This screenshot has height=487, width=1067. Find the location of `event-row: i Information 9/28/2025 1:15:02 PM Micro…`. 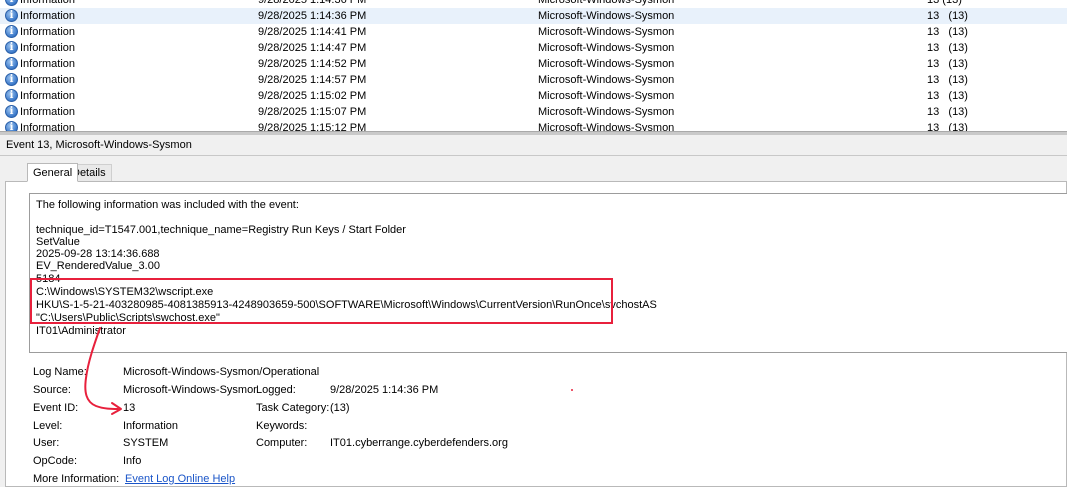

event-row: i Information 9/28/2025 1:15:02 PM Micro… is located at coordinates (533, 96).